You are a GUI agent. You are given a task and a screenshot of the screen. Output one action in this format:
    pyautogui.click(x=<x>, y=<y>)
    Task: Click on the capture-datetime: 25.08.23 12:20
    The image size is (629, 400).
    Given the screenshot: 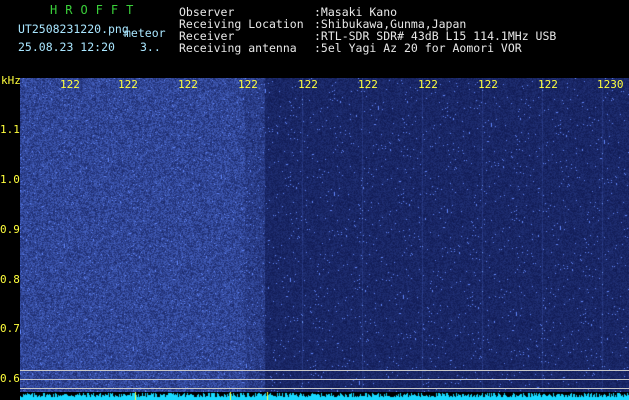 What is the action you would take?
    pyautogui.click(x=66, y=47)
    